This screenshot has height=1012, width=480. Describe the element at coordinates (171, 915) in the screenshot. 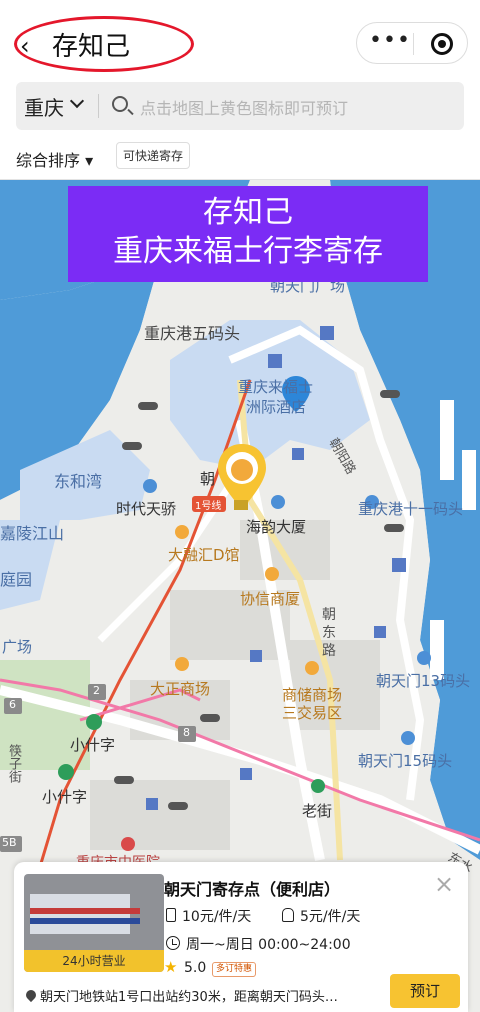

I see `small-luggage-icon` at that location.